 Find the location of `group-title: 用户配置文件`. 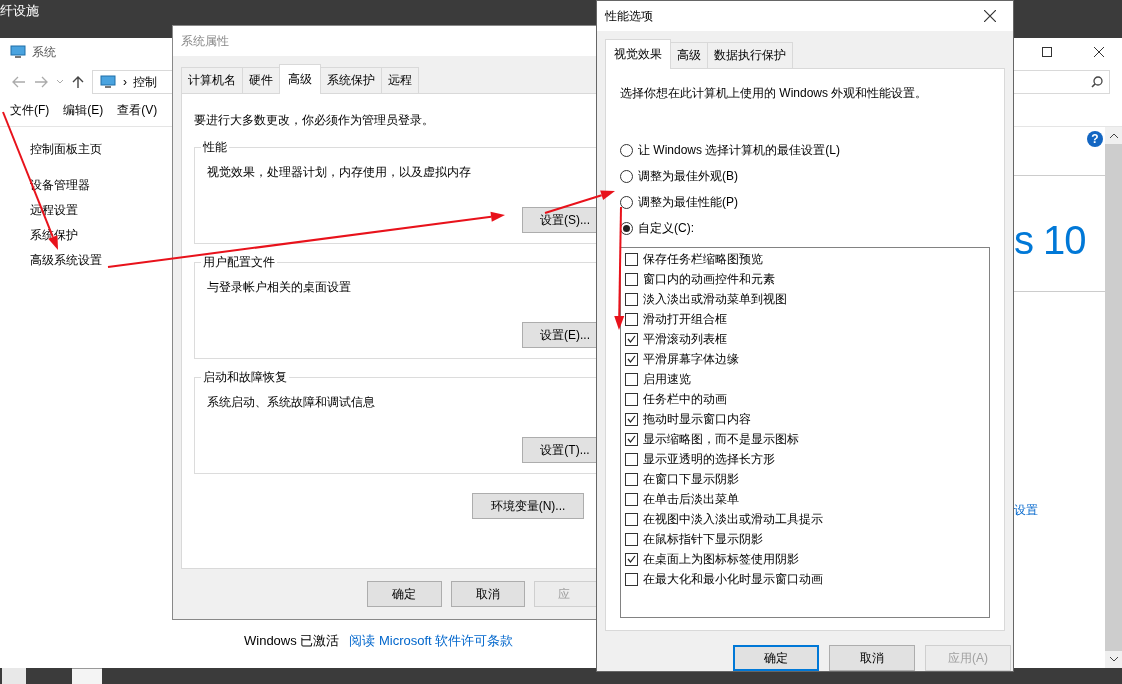

group-title: 用户配置文件 is located at coordinates (239, 262).